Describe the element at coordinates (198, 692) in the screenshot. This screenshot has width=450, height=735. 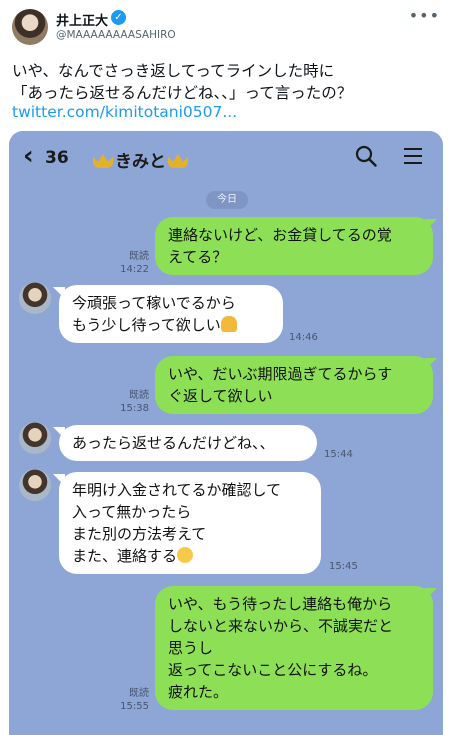
I see `message-line: 疲れた。` at that location.